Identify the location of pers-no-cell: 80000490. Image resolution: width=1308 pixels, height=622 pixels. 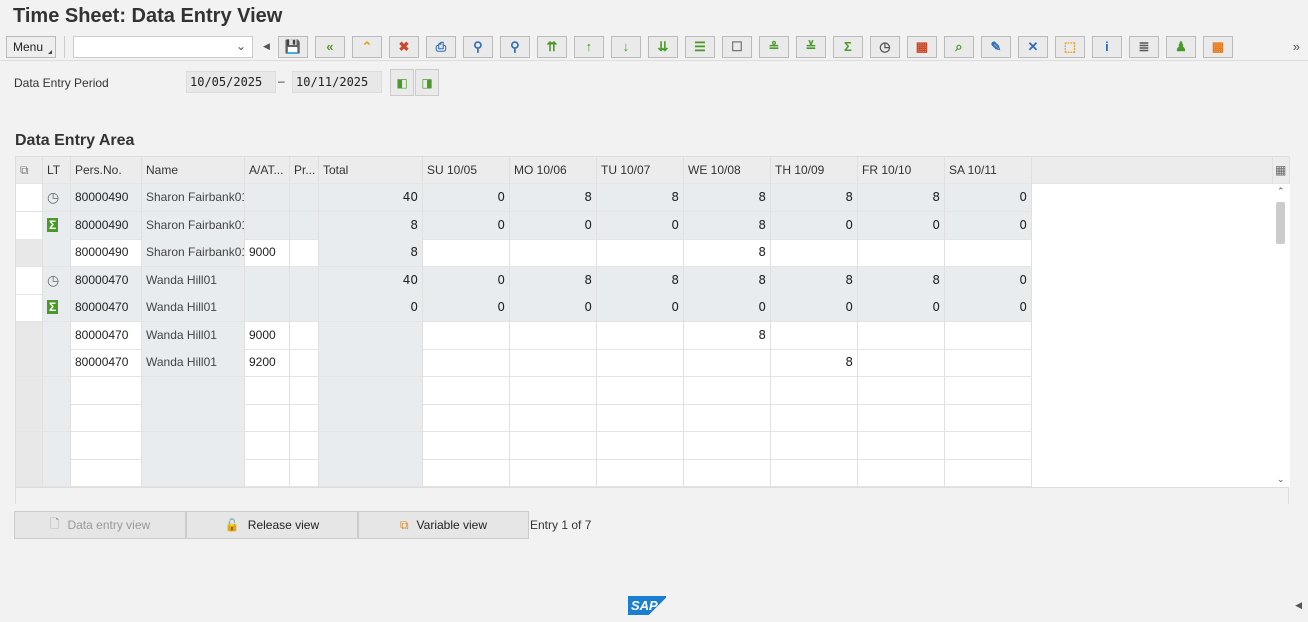
(106, 253).